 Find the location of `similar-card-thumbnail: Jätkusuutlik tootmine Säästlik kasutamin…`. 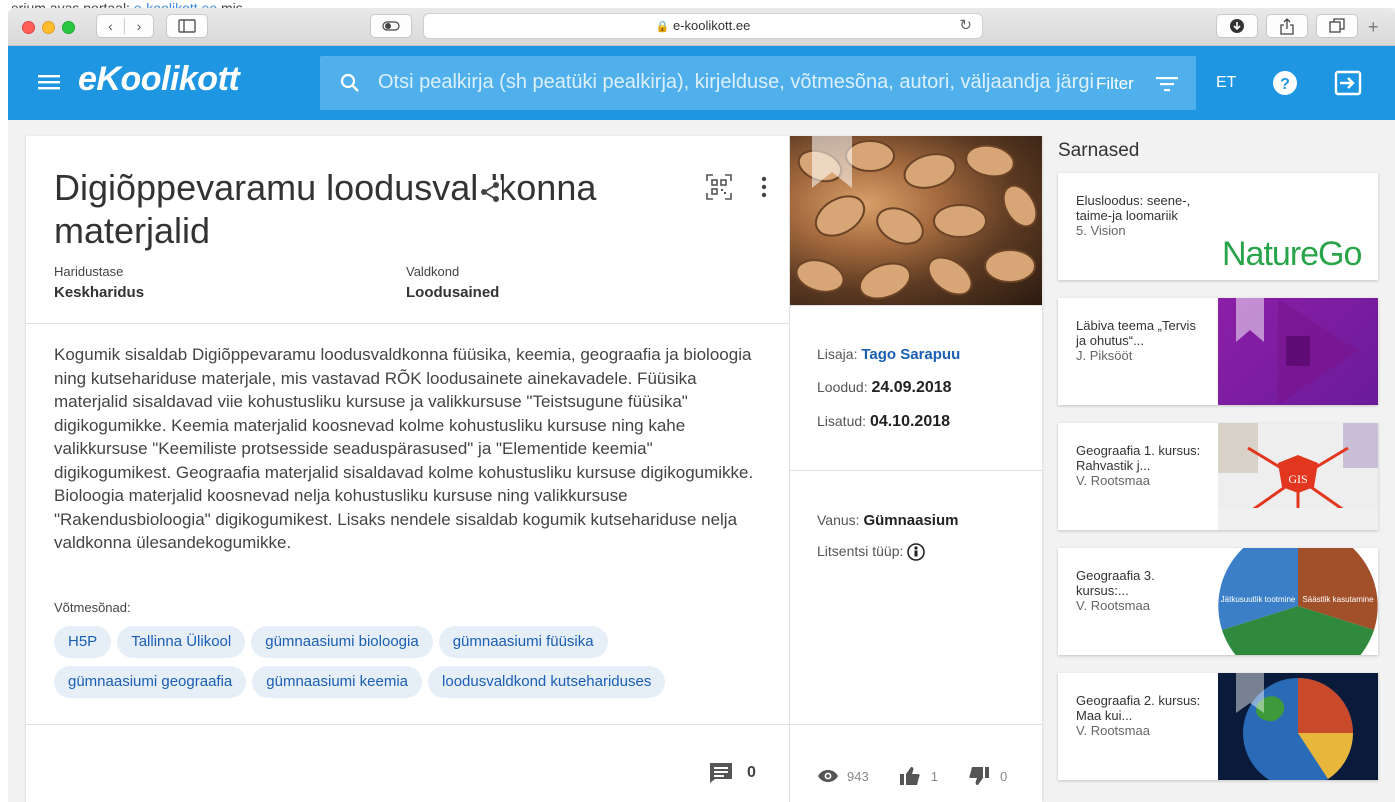

similar-card-thumbnail: Jätkusuutlik tootmine Säästlik kasutamin… is located at coordinates (1298, 601).